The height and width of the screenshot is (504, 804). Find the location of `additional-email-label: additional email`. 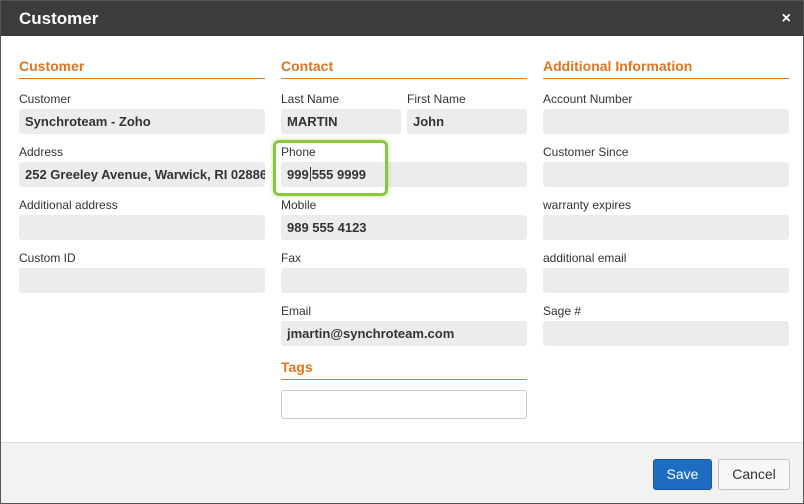

additional-email-label: additional email is located at coordinates (585, 258).